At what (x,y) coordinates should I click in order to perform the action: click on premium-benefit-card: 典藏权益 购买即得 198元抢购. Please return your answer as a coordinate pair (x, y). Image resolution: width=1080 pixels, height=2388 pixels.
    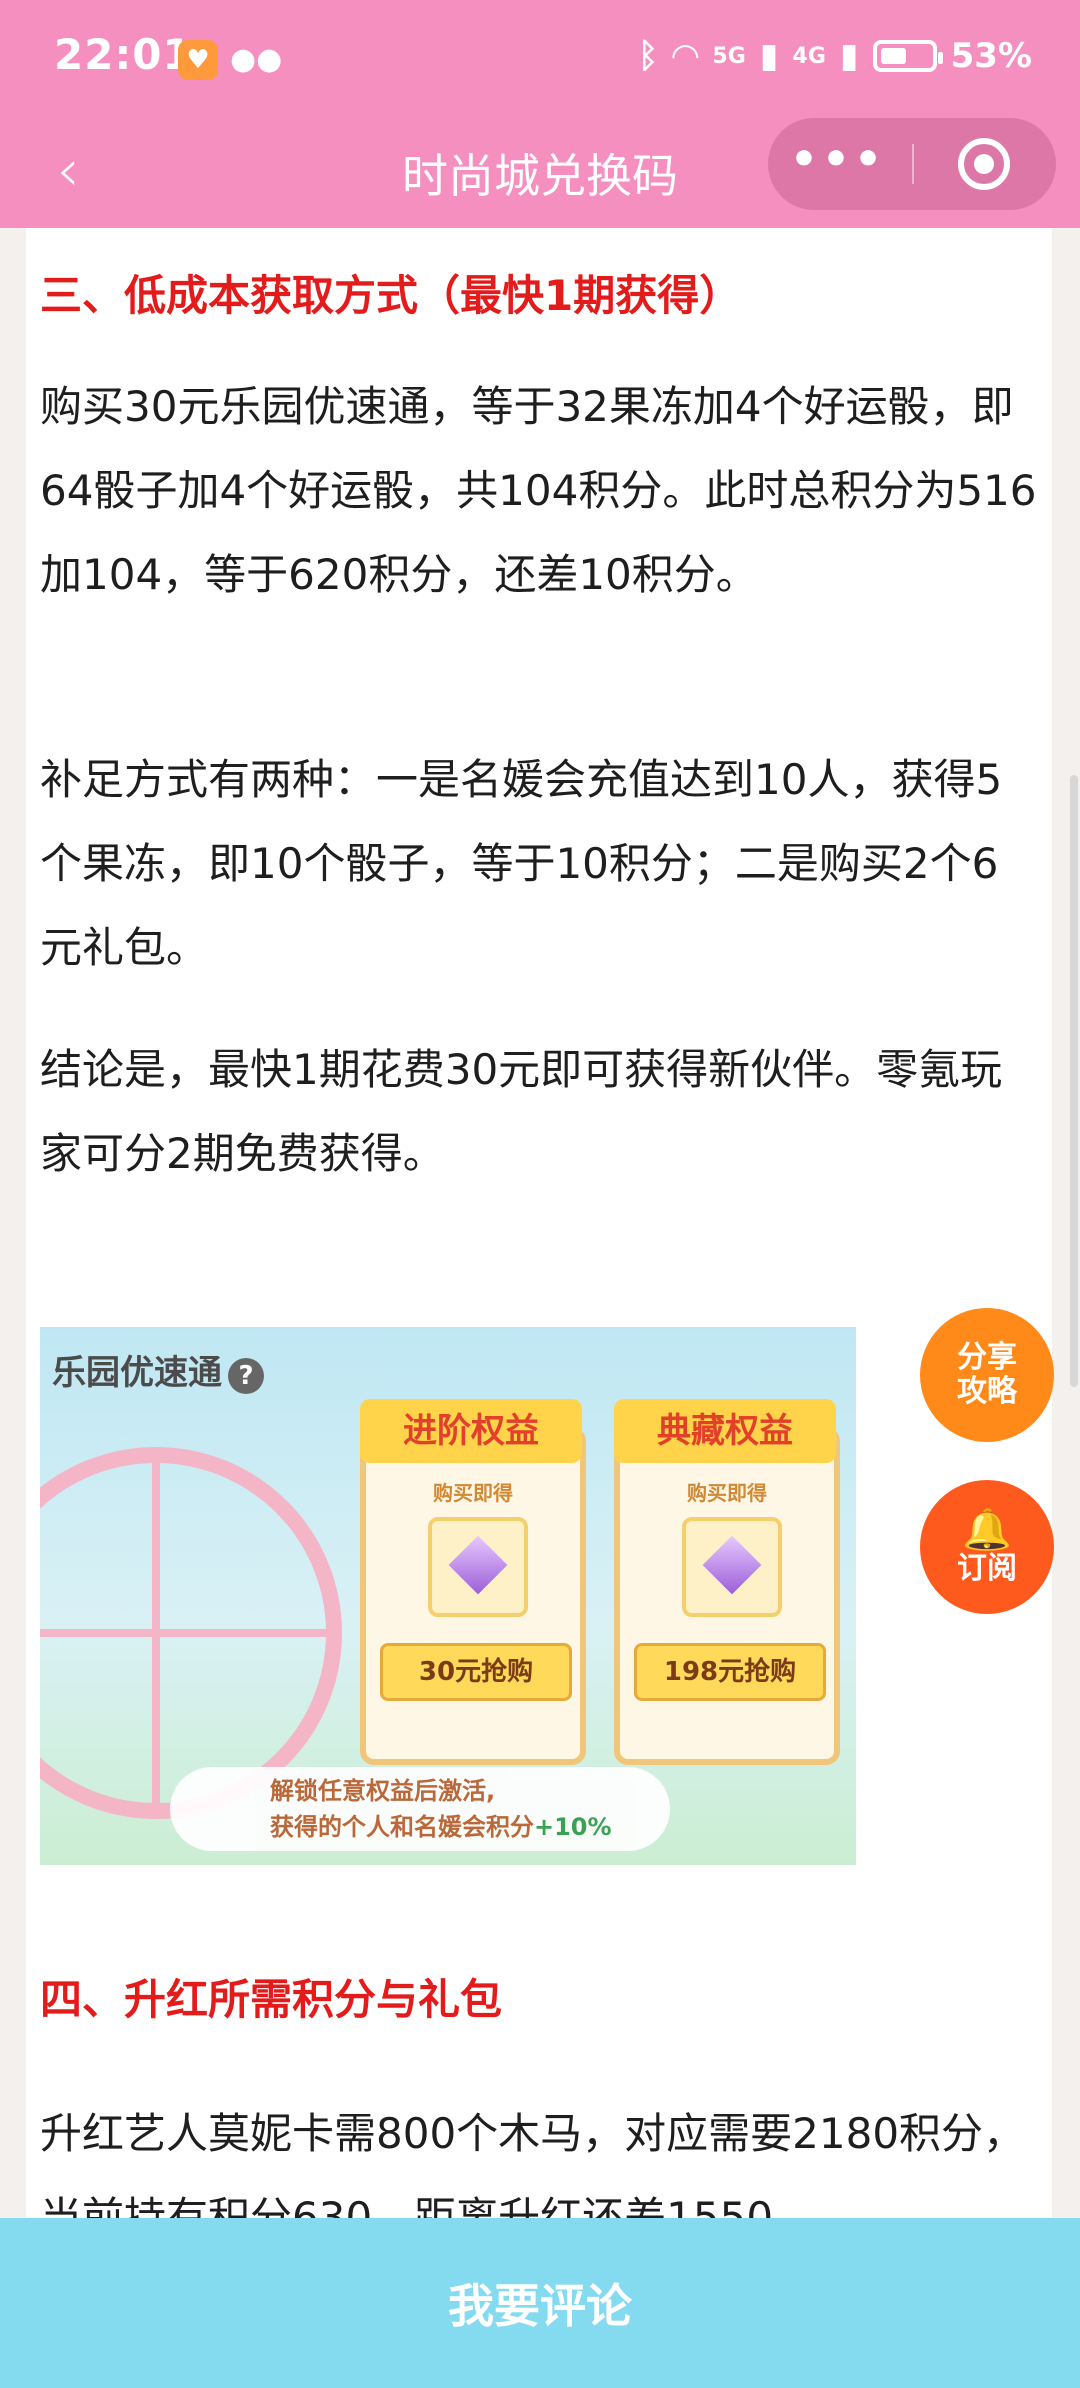
    Looking at the image, I should click on (727, 1582).